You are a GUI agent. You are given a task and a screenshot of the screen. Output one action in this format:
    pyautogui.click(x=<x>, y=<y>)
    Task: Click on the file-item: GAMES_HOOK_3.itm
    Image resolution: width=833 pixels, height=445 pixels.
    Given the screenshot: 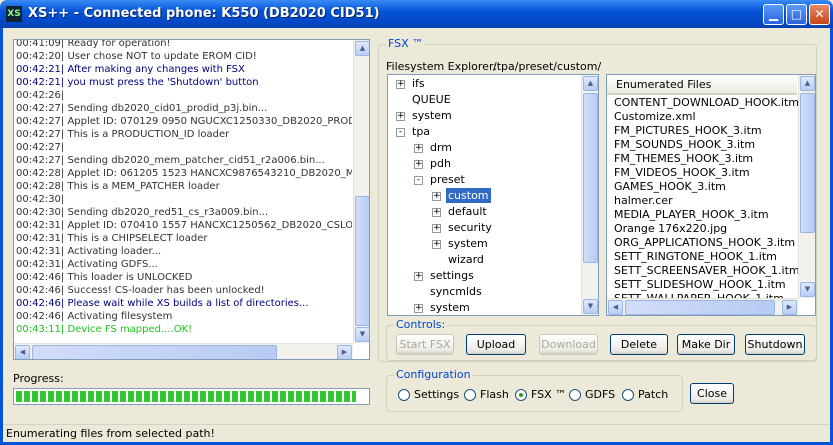 What is the action you would take?
    pyautogui.click(x=670, y=187)
    